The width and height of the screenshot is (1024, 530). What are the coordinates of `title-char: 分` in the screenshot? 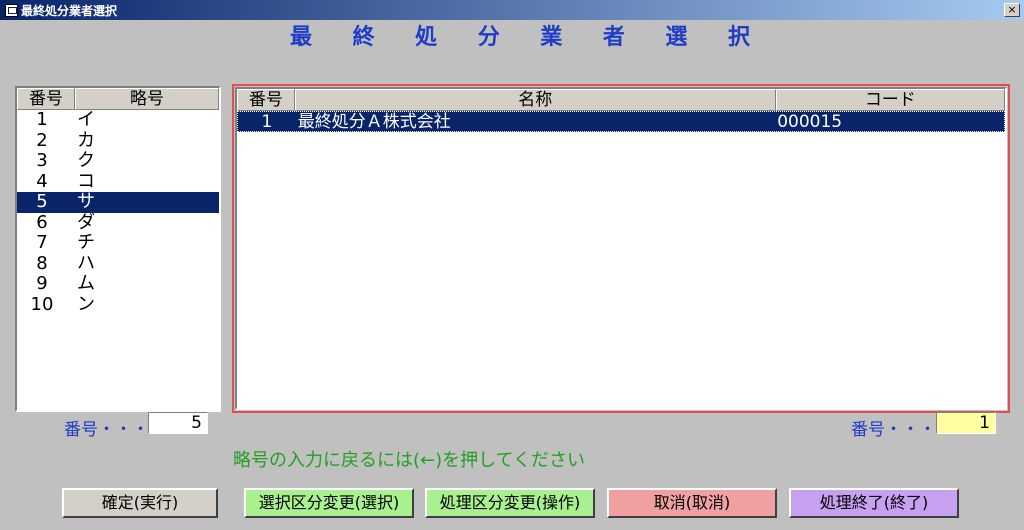 It's located at (488, 37).